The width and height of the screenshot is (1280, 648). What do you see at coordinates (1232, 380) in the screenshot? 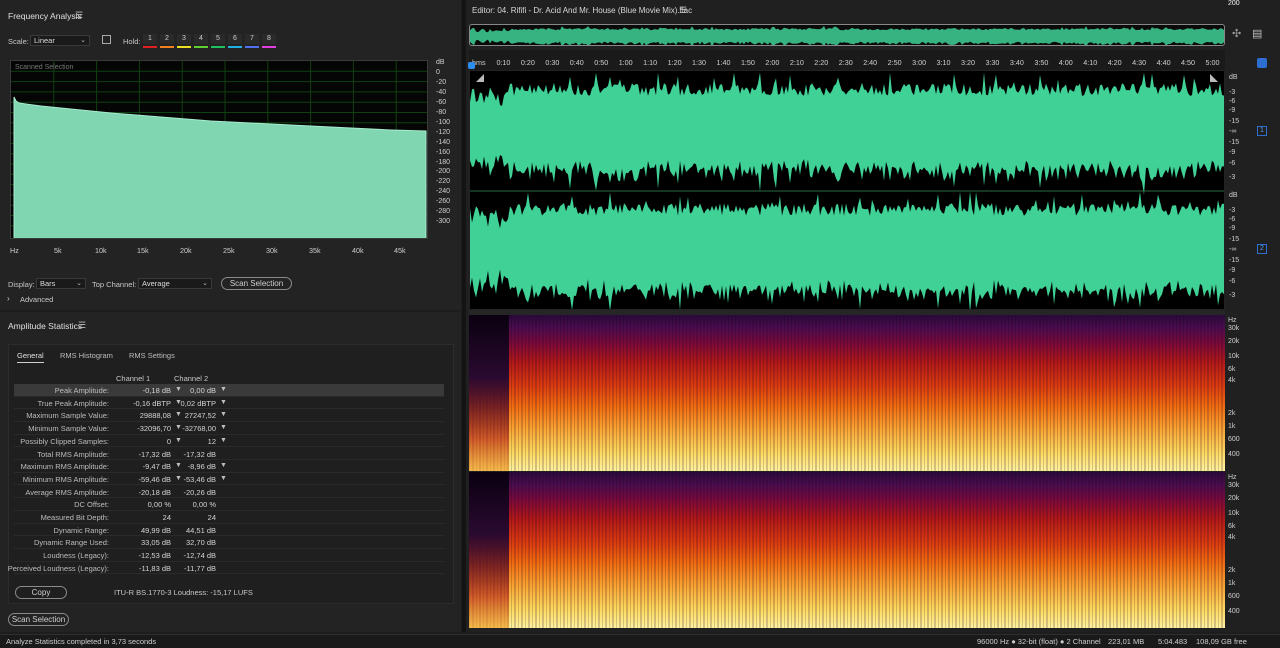
I see `spectrogram-hz-tick: 4k` at bounding box center [1232, 380].